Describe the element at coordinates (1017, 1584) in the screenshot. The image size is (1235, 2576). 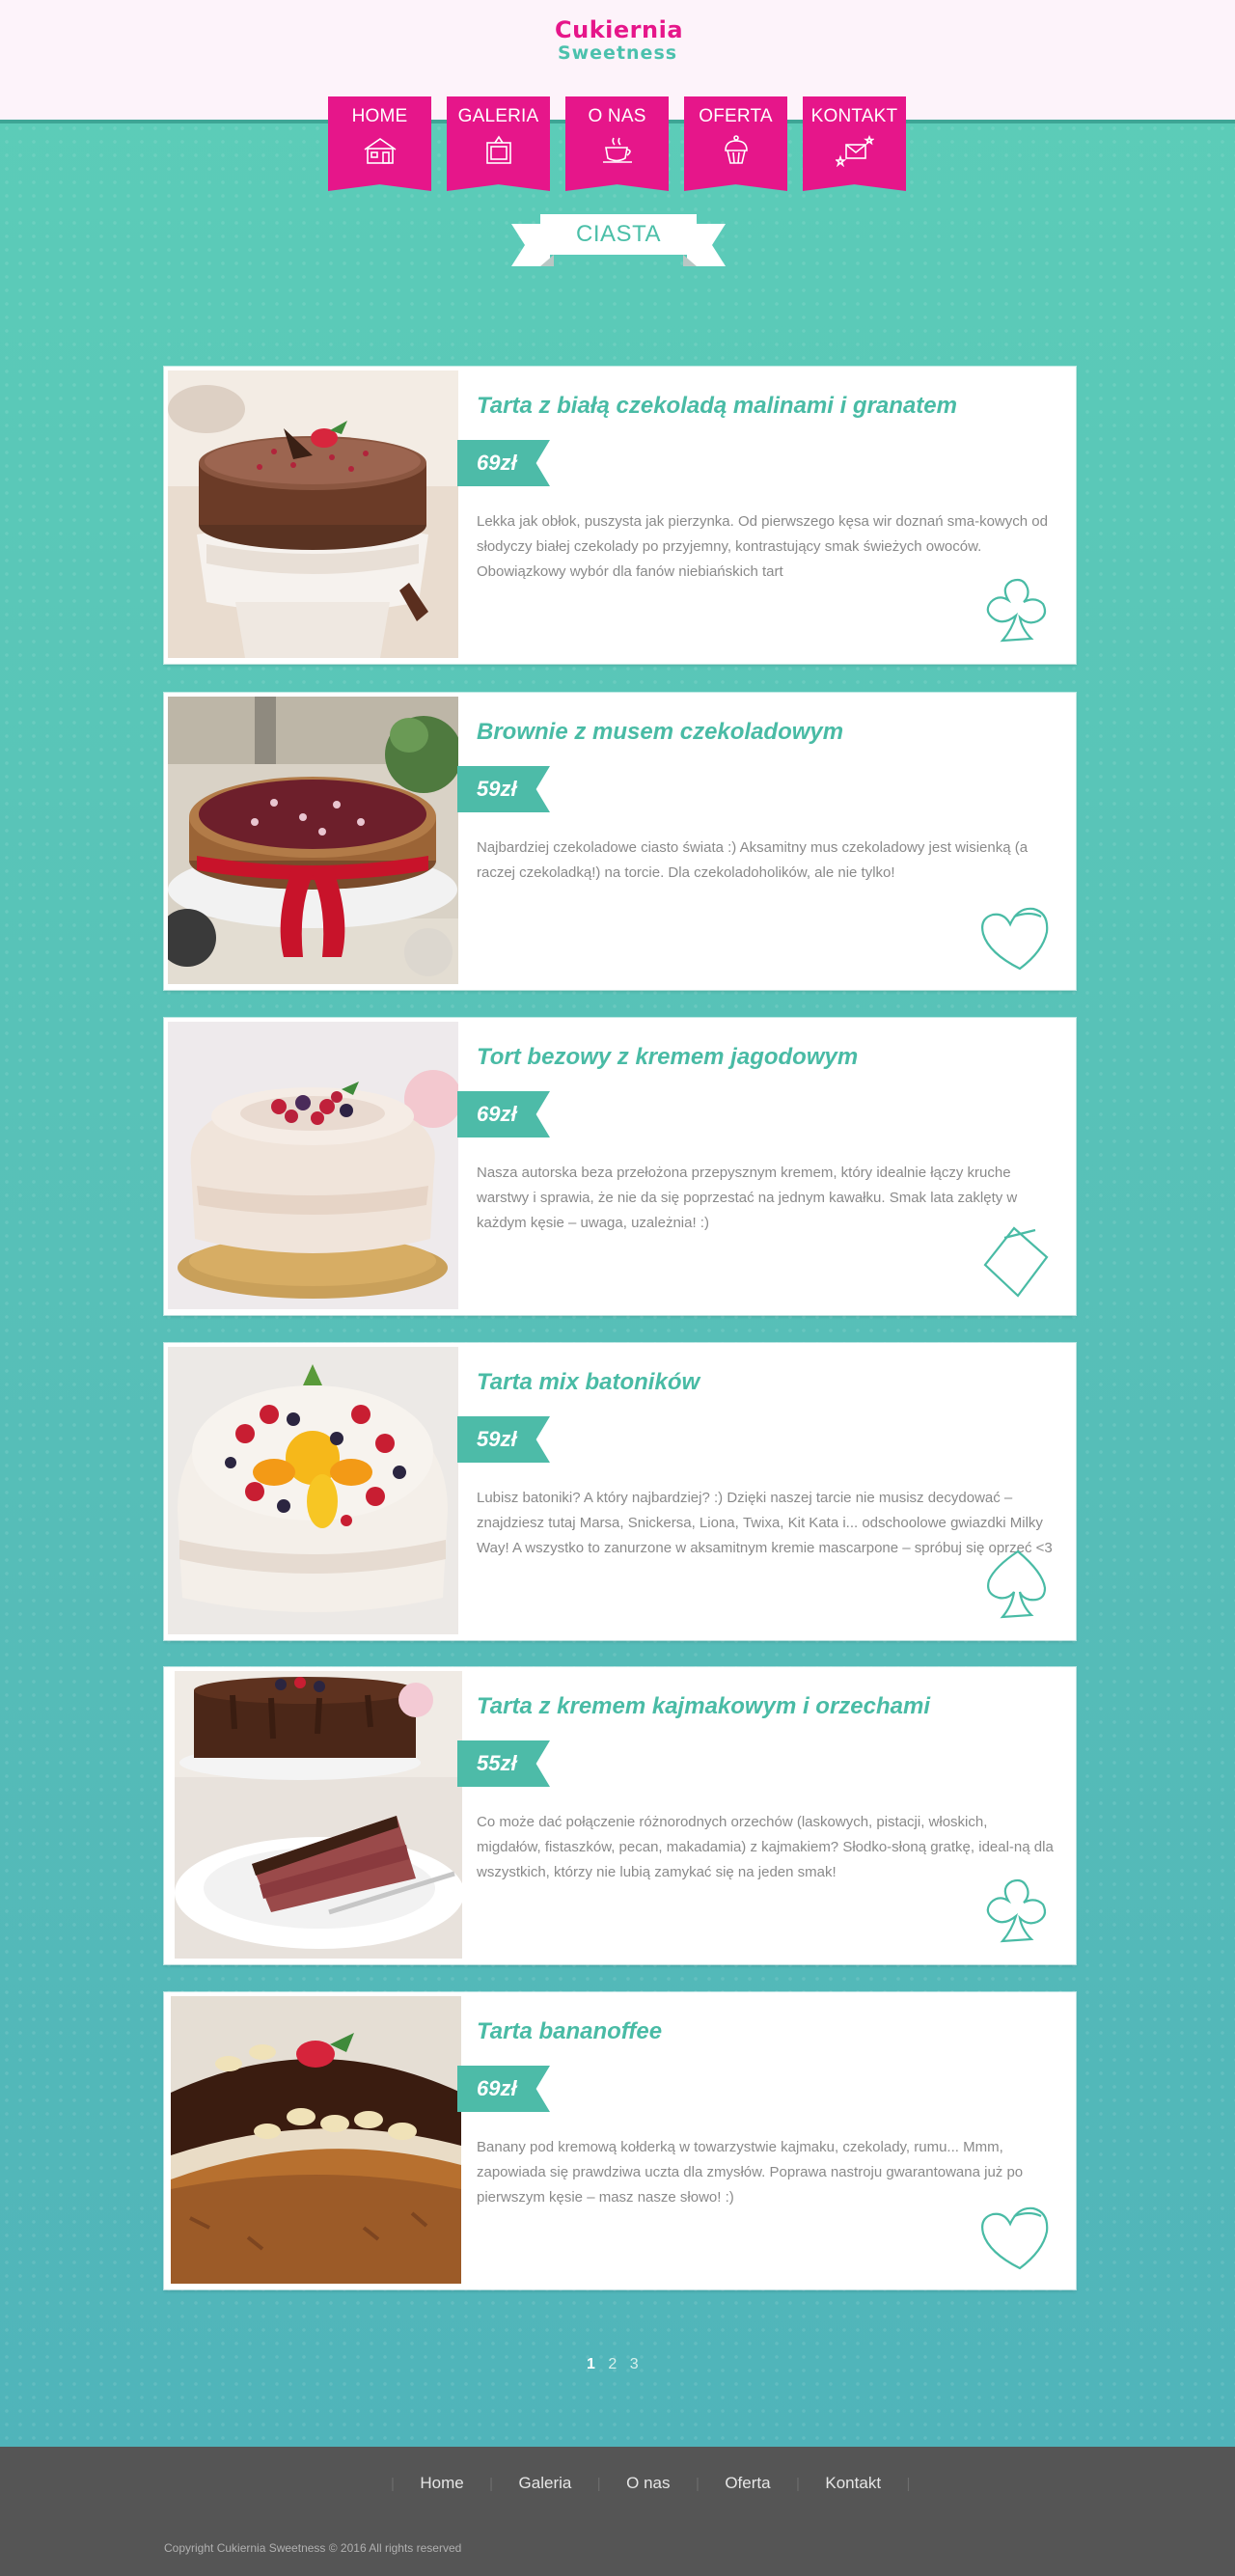
I see `spade-icon` at that location.